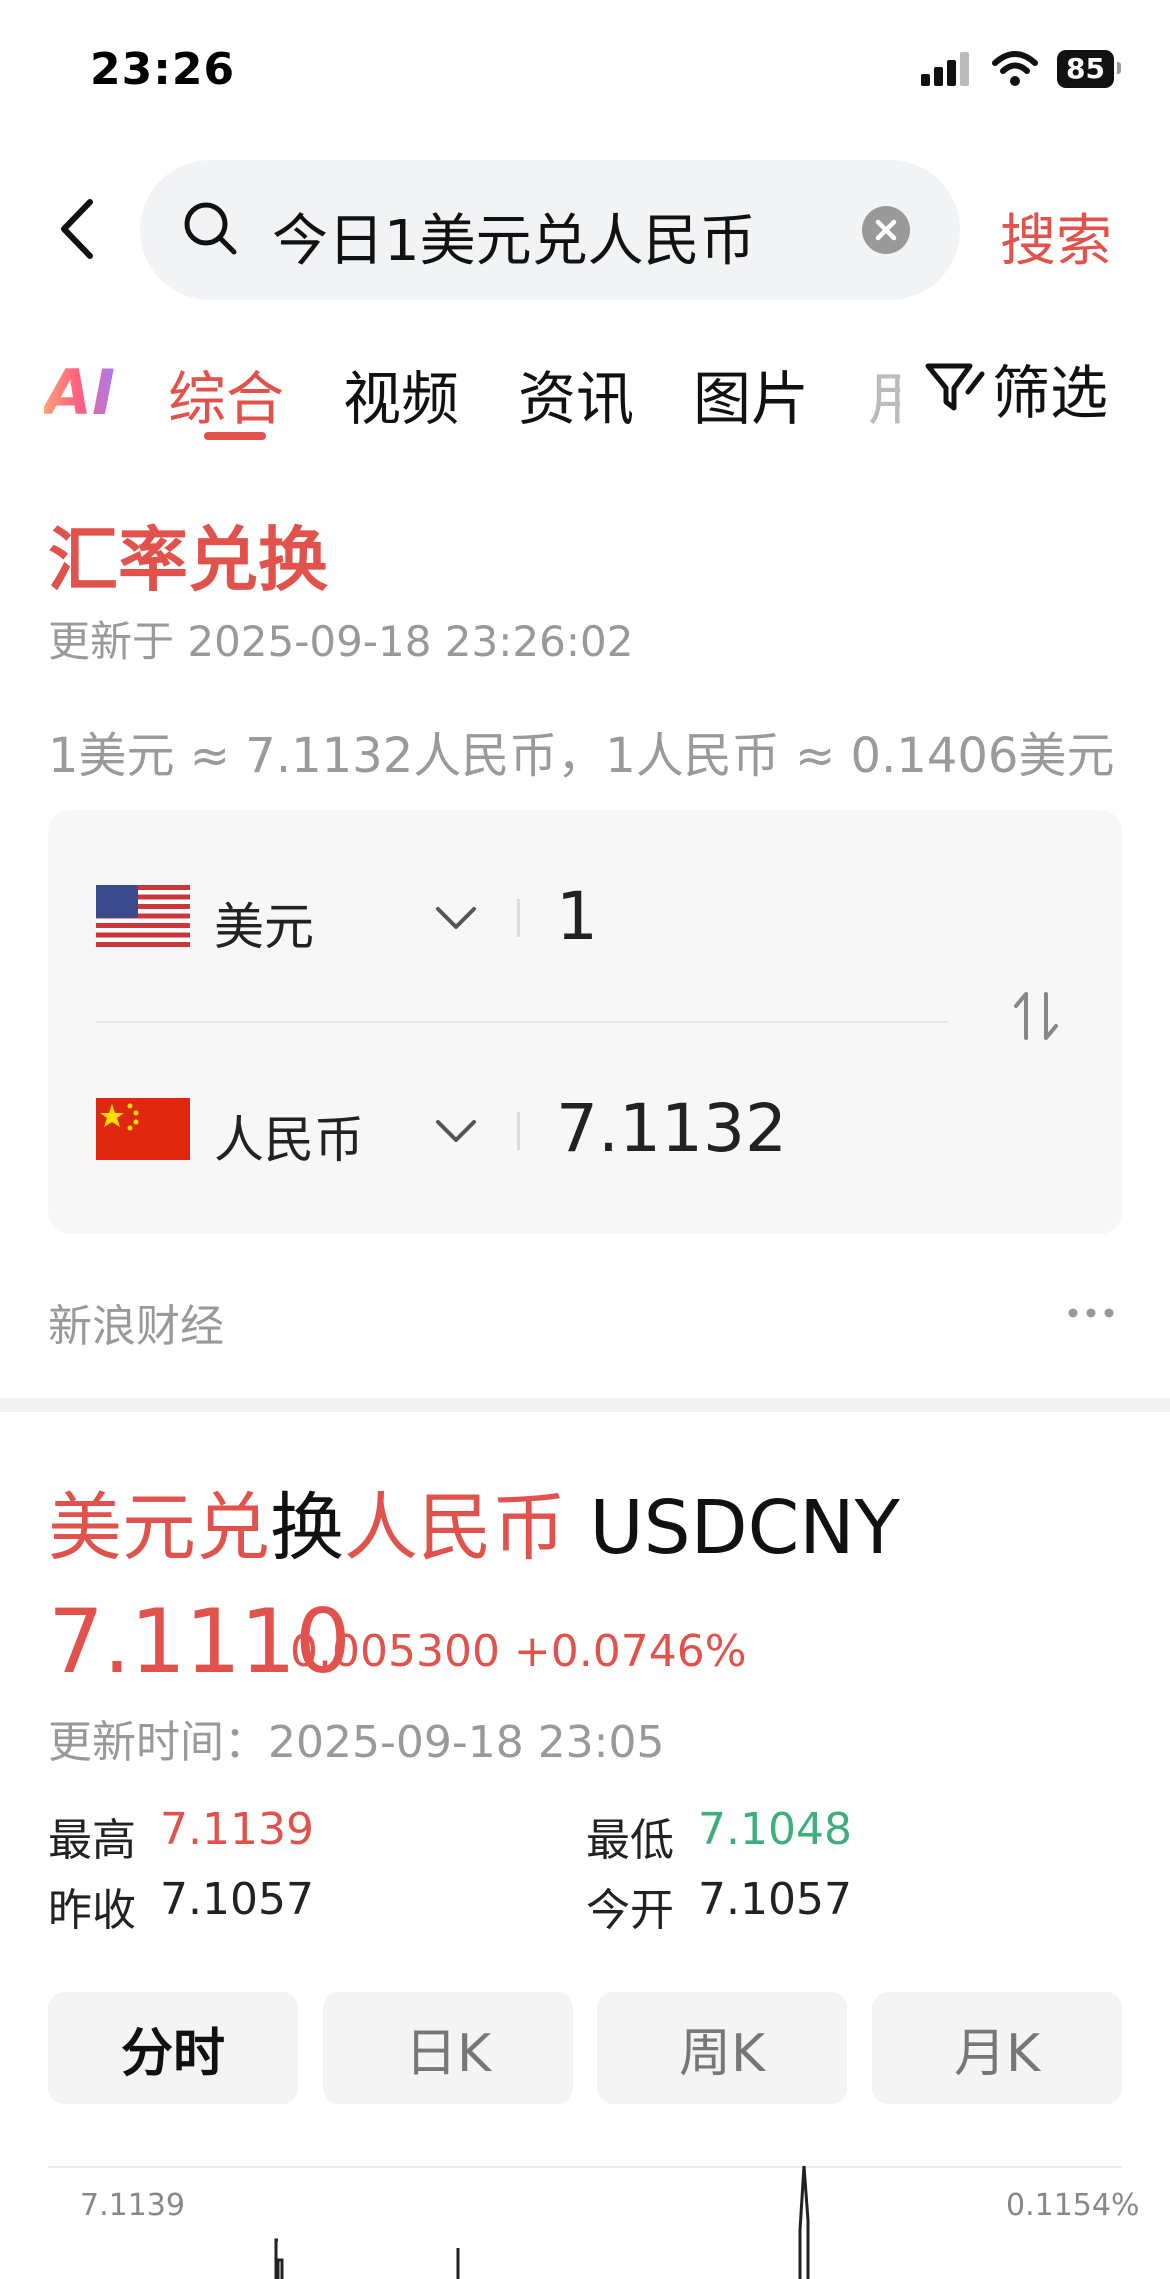 The height and width of the screenshot is (2279, 1170). What do you see at coordinates (143, 916) in the screenshot?
I see `us-flag-icon` at bounding box center [143, 916].